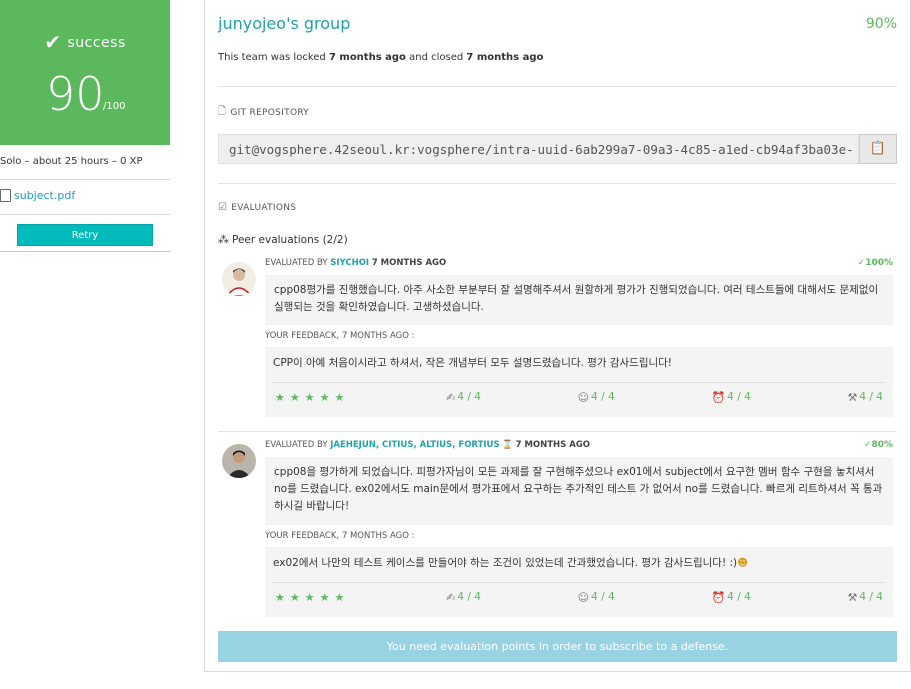  I want to click on lock-prefix: This team was locked, so click(272, 57).